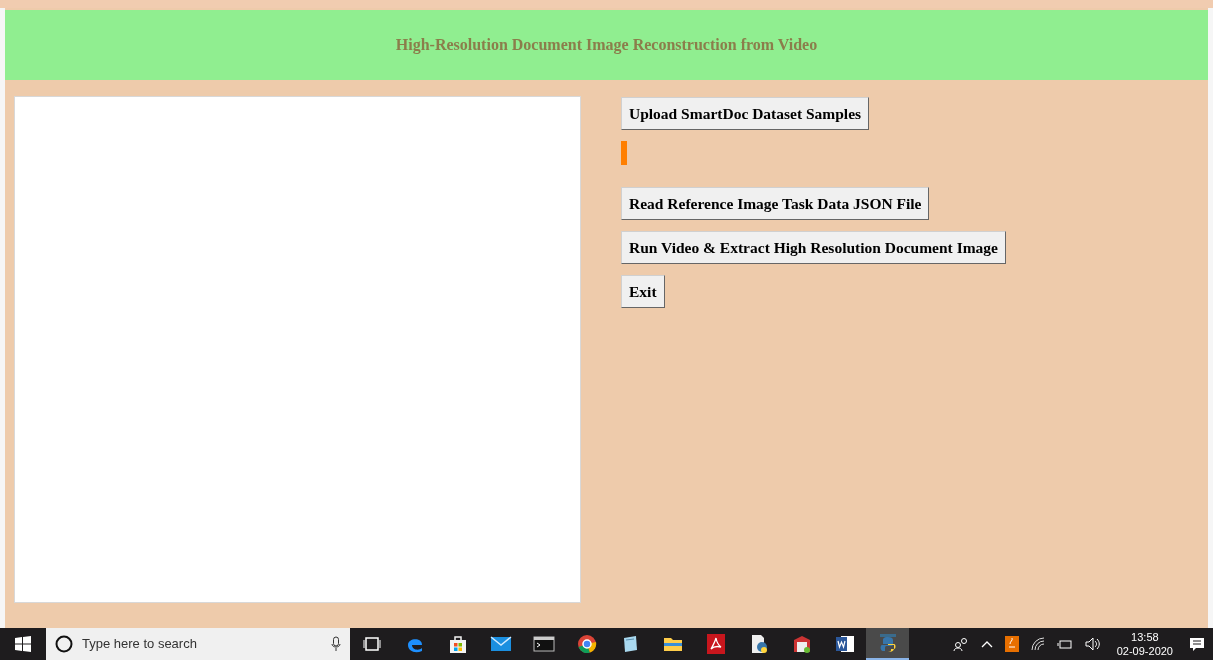 The width and height of the screenshot is (1213, 660). What do you see at coordinates (887, 643) in the screenshot?
I see `python-icon` at bounding box center [887, 643].